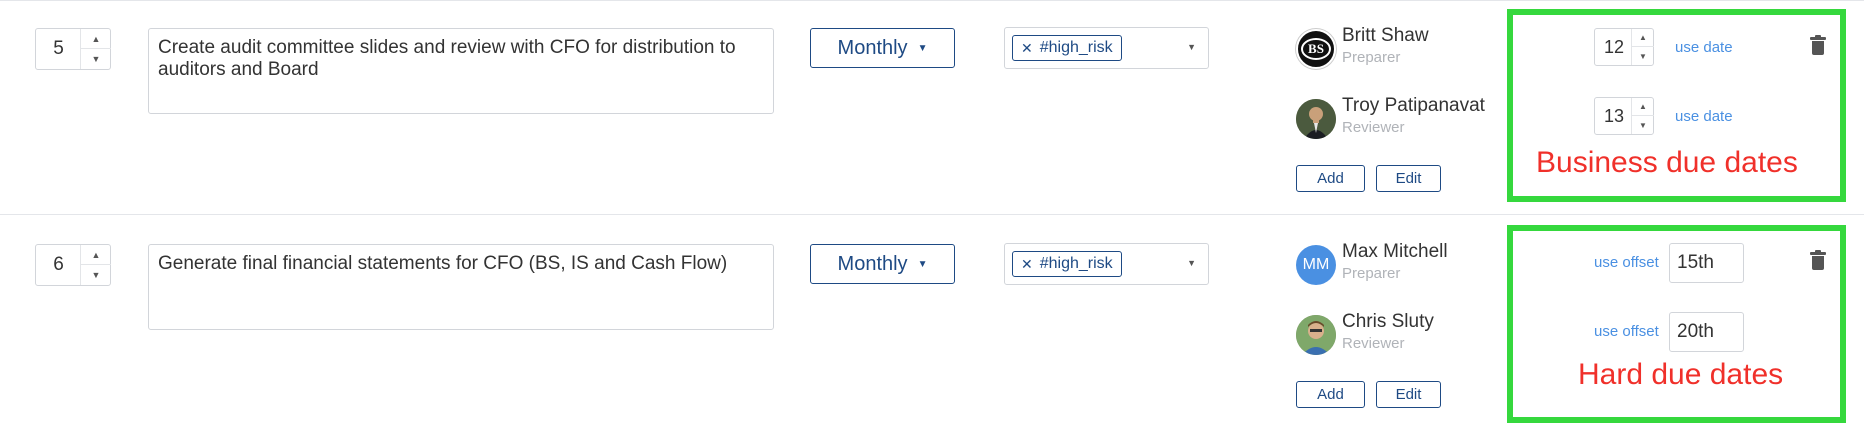  Describe the element at coordinates (1395, 251) in the screenshot. I see `preparer-name: Max Mitchell` at that location.